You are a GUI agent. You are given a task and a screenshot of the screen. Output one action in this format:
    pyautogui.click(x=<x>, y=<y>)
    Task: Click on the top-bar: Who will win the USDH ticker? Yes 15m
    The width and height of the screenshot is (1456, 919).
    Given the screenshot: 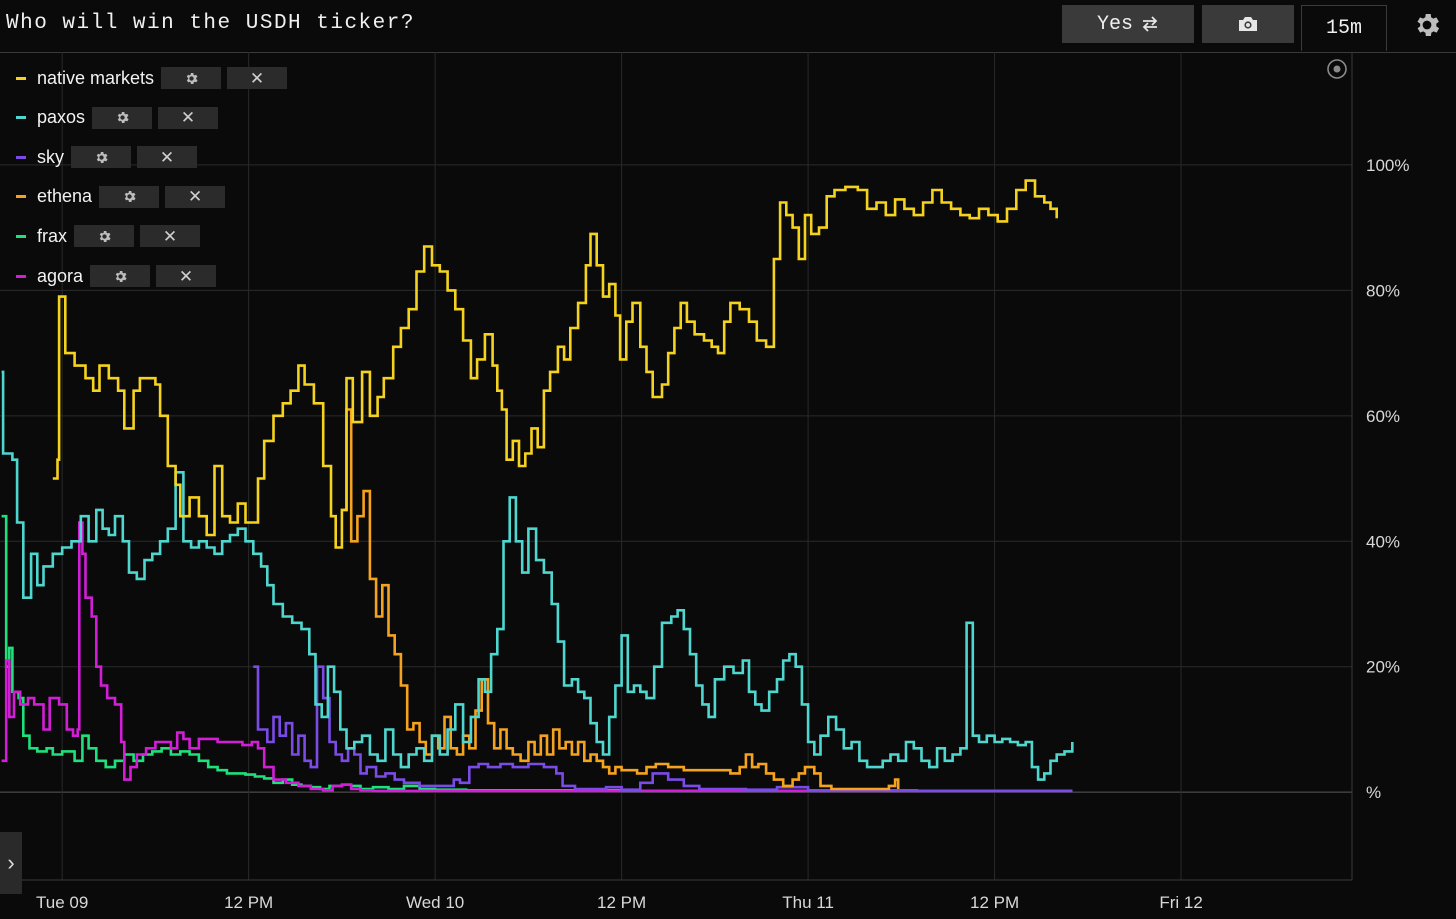 What is the action you would take?
    pyautogui.click(x=728, y=26)
    